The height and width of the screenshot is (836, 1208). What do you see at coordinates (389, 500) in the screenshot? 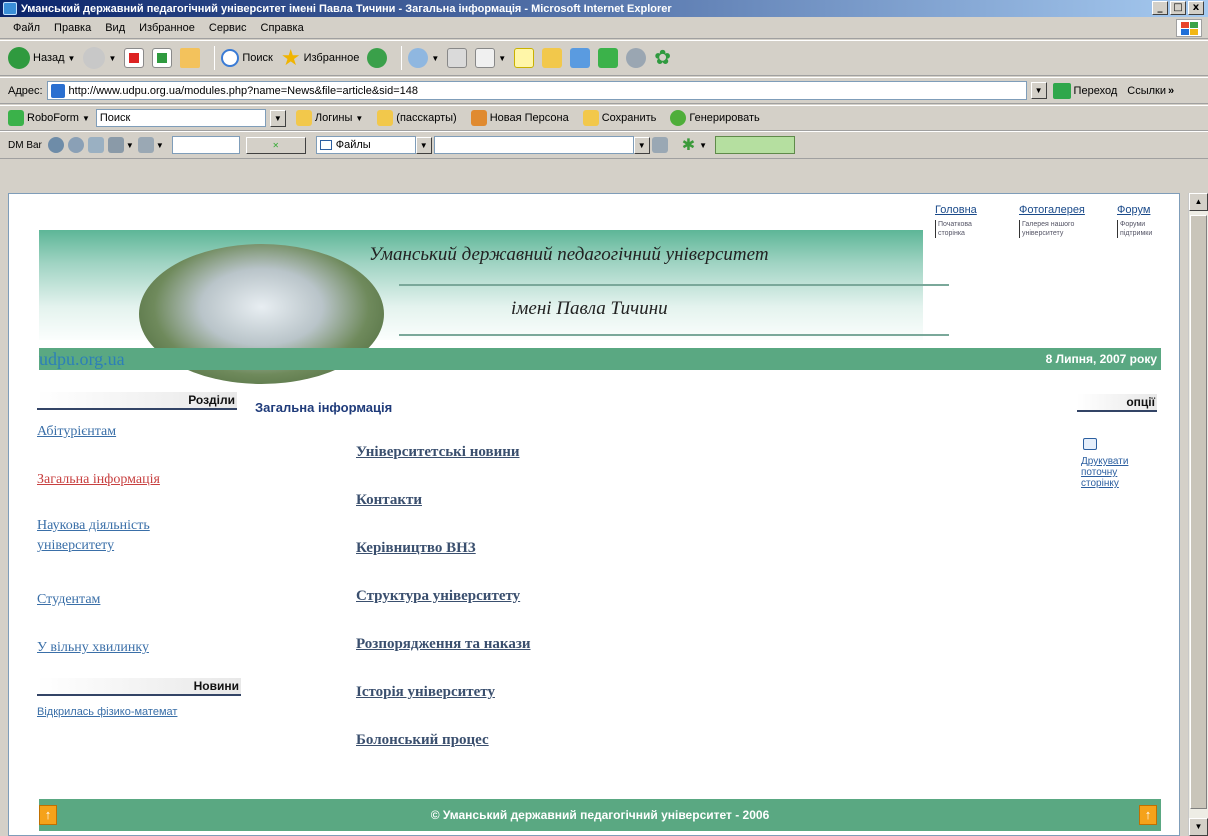
I see `link-contacts: Контакти` at bounding box center [389, 500].